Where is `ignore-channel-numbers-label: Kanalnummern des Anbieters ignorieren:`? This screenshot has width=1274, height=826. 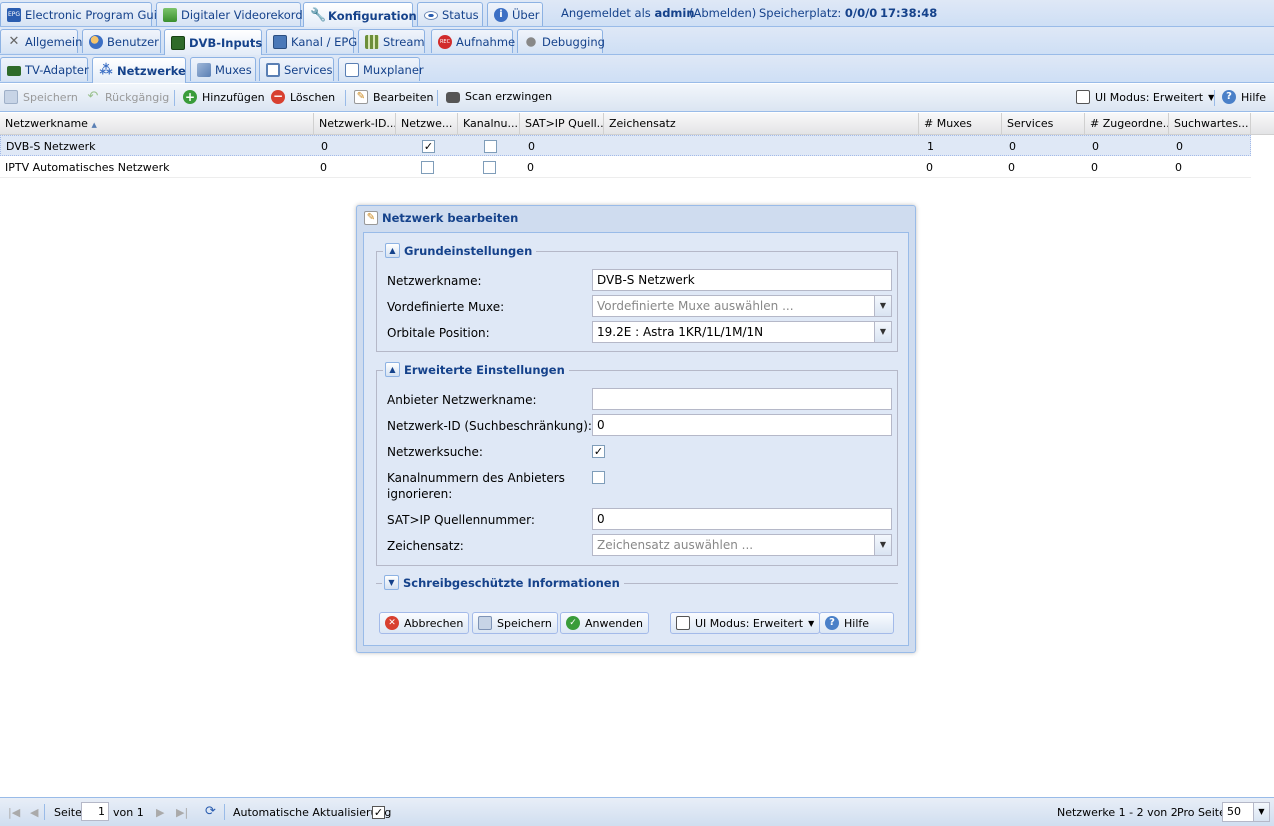 ignore-channel-numbers-label: Kanalnummern des Anbieters ignorieren: is located at coordinates (476, 486).